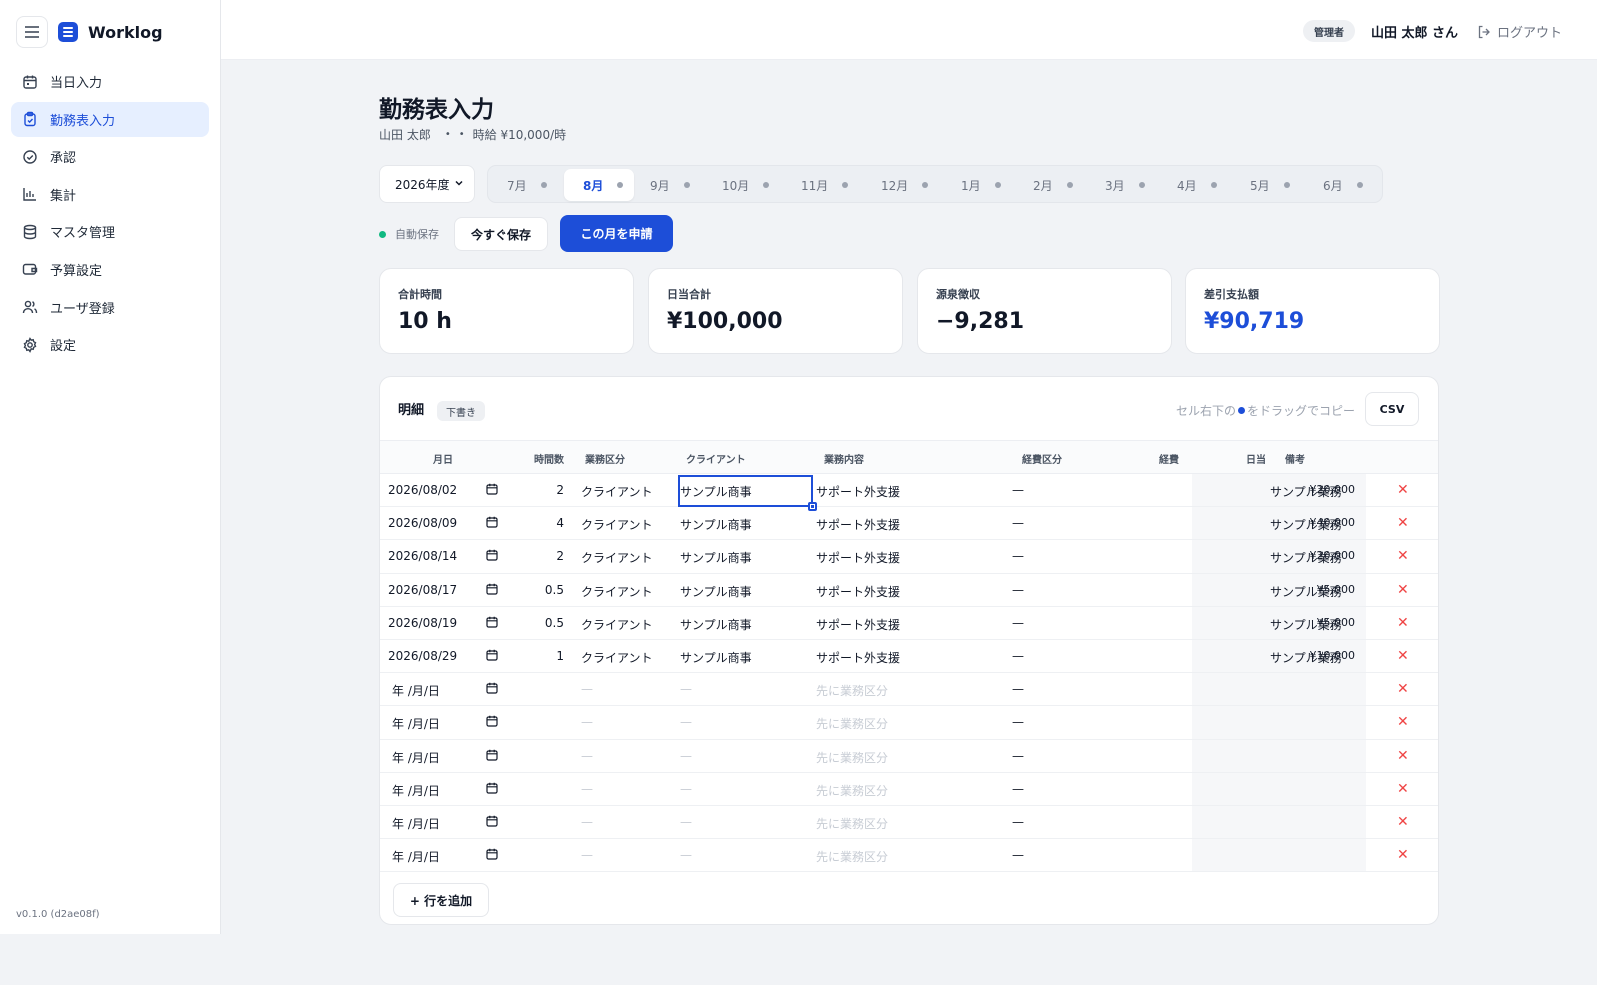 The width and height of the screenshot is (1597, 985). Describe the element at coordinates (978, 185) in the screenshot. I see `tab-month-1: 1月` at that location.